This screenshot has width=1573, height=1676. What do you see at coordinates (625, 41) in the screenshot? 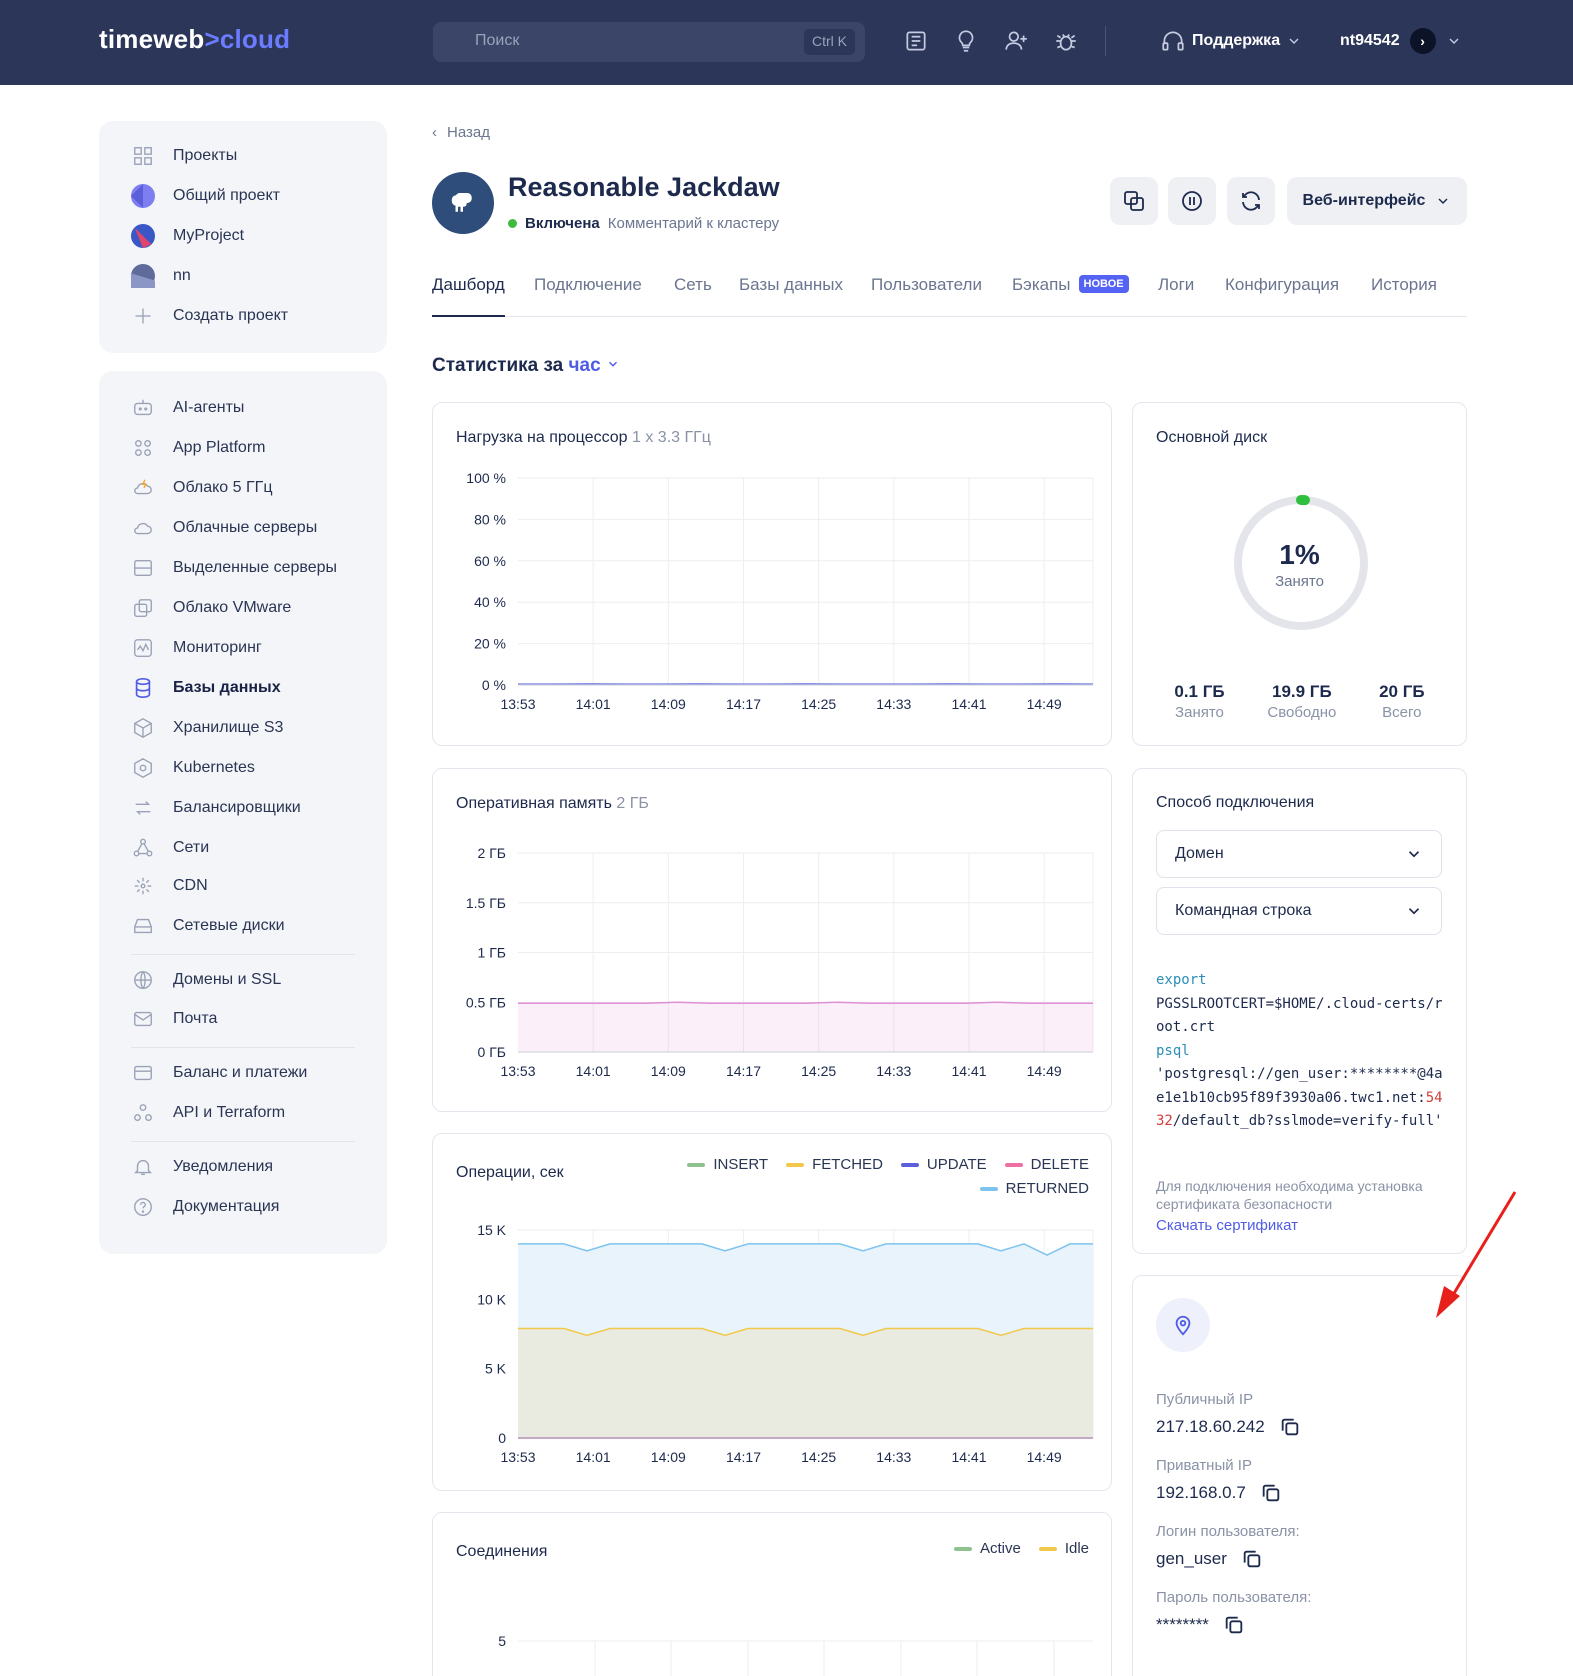
I see `search-input` at bounding box center [625, 41].